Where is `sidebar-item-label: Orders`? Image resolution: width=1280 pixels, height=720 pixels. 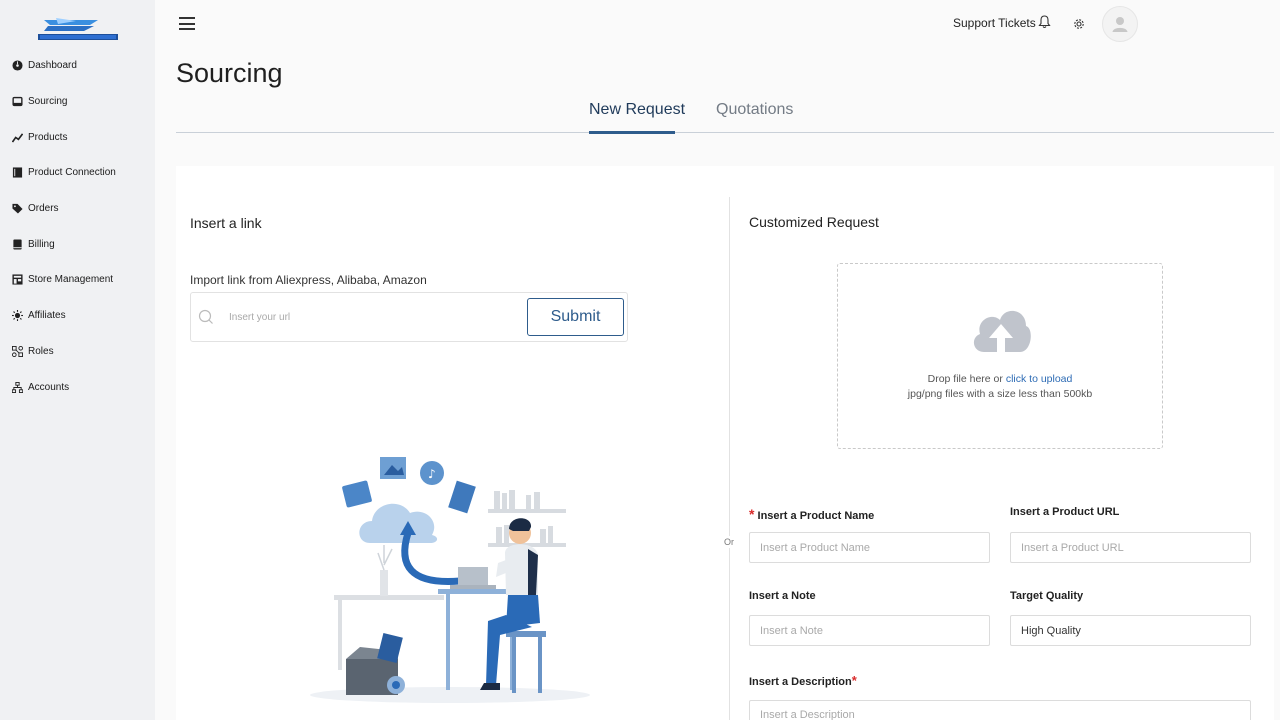
sidebar-item-label: Orders is located at coordinates (43, 209).